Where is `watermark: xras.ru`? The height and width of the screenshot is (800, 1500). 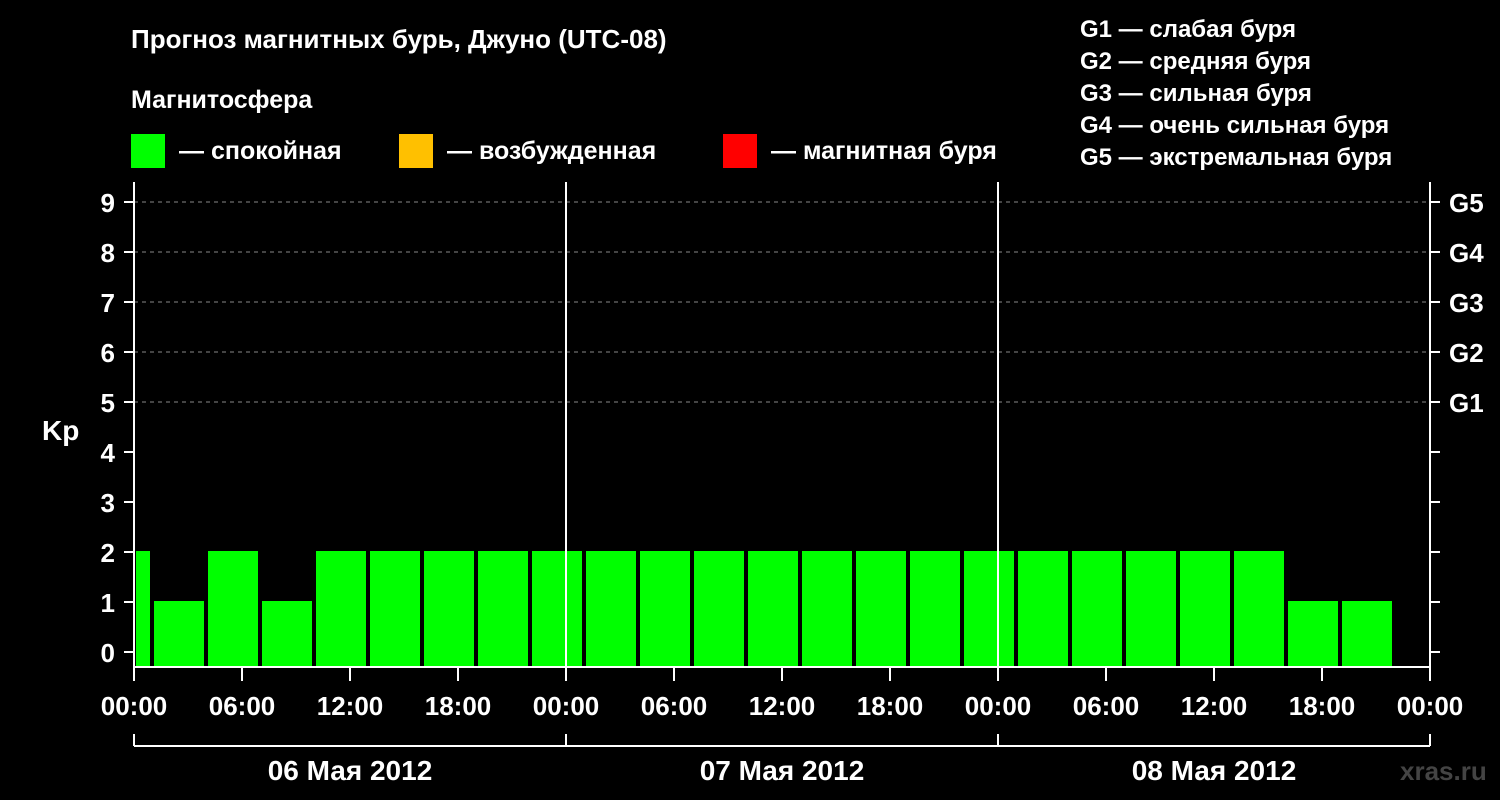
watermark: xras.ru is located at coordinates (1443, 771).